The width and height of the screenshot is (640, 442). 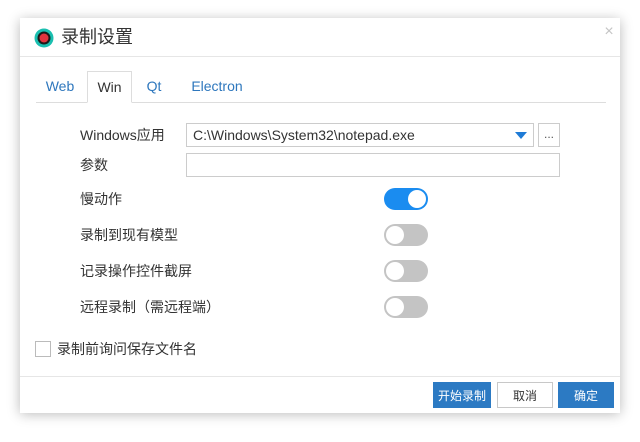 I want to click on ok-button: 确定, so click(x=586, y=395).